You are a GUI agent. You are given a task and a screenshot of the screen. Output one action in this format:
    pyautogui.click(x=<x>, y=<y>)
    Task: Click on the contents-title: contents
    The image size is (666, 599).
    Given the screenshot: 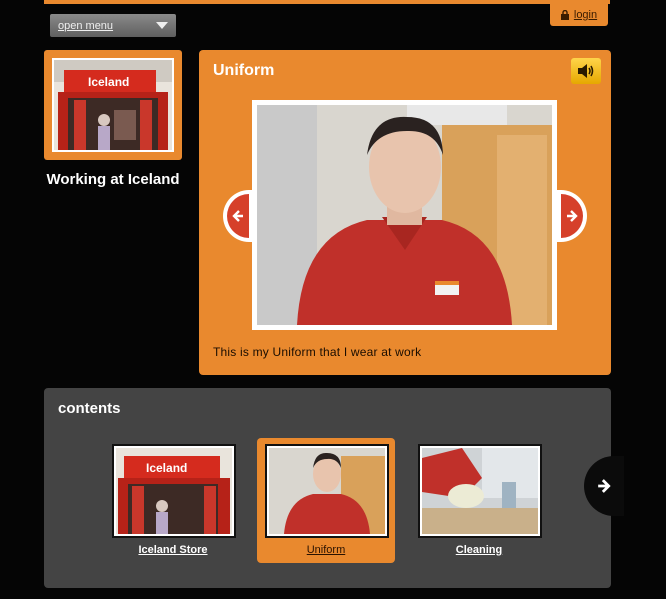 What is the action you would take?
    pyautogui.click(x=89, y=408)
    